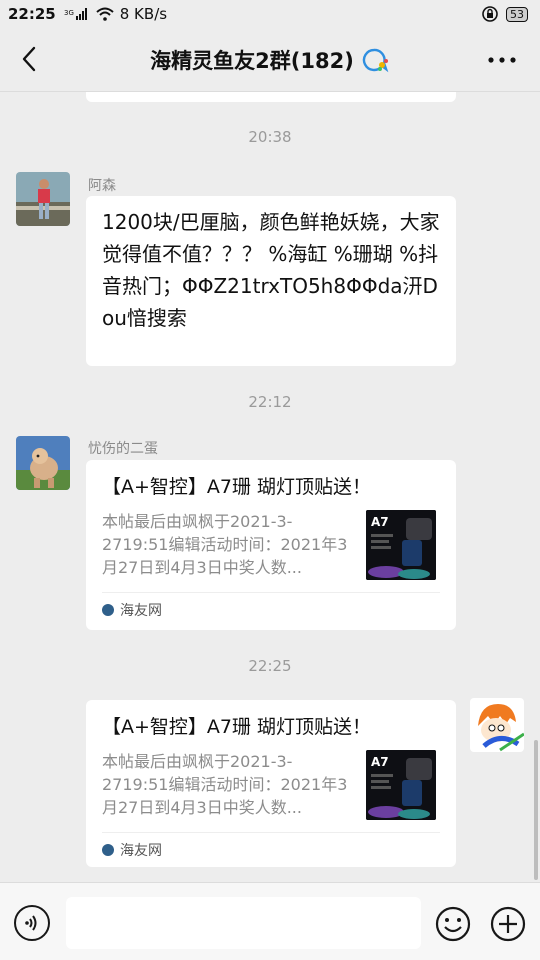 The width and height of the screenshot is (540, 960). What do you see at coordinates (105, 14) in the screenshot?
I see `wifi-icon` at bounding box center [105, 14].